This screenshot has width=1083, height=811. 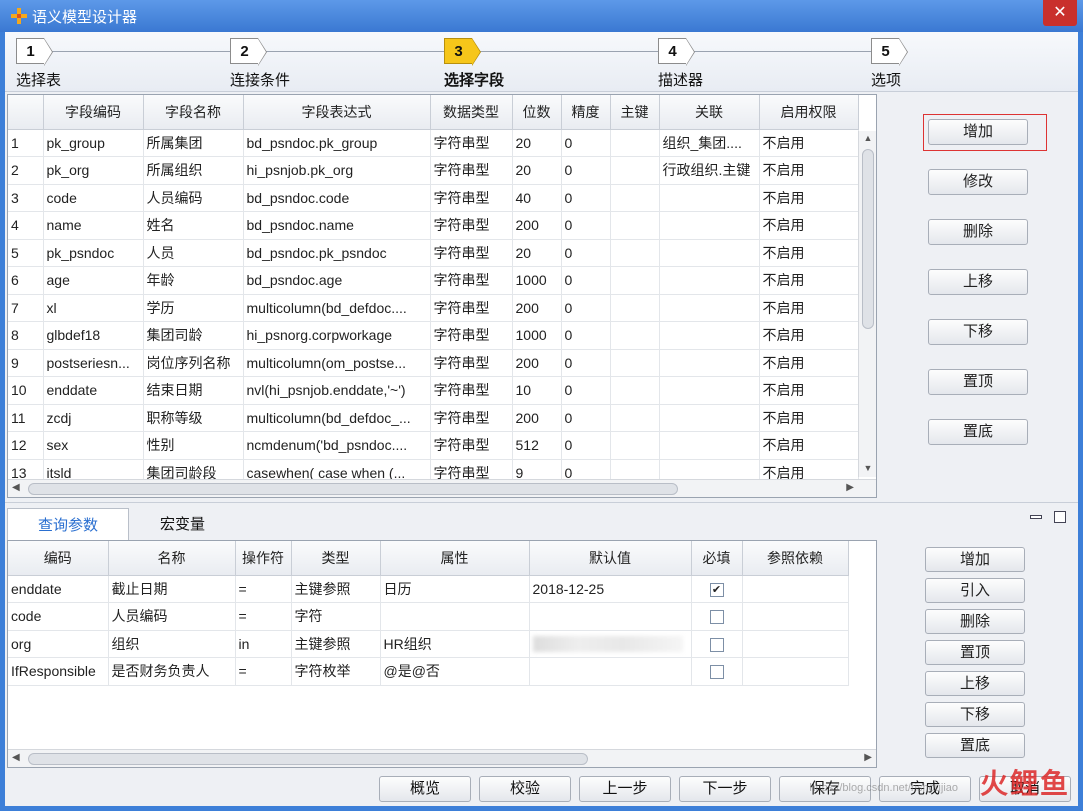 What do you see at coordinates (26, 112) in the screenshot?
I see `column-header` at bounding box center [26, 112].